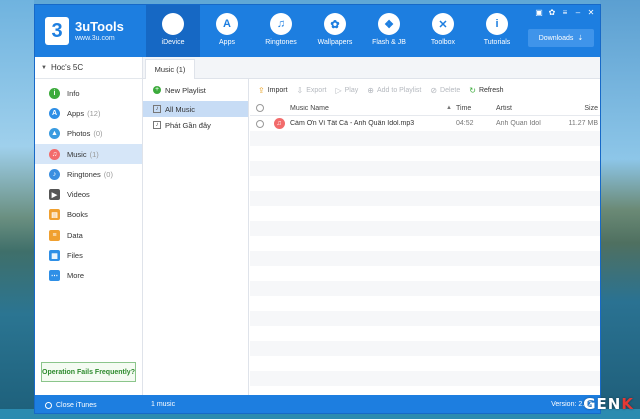 This screenshot has height=419, width=640. I want to click on playlist-panel: + New Playlist ♪ All Music ♪ Phát Gần đây, so click(196, 237).